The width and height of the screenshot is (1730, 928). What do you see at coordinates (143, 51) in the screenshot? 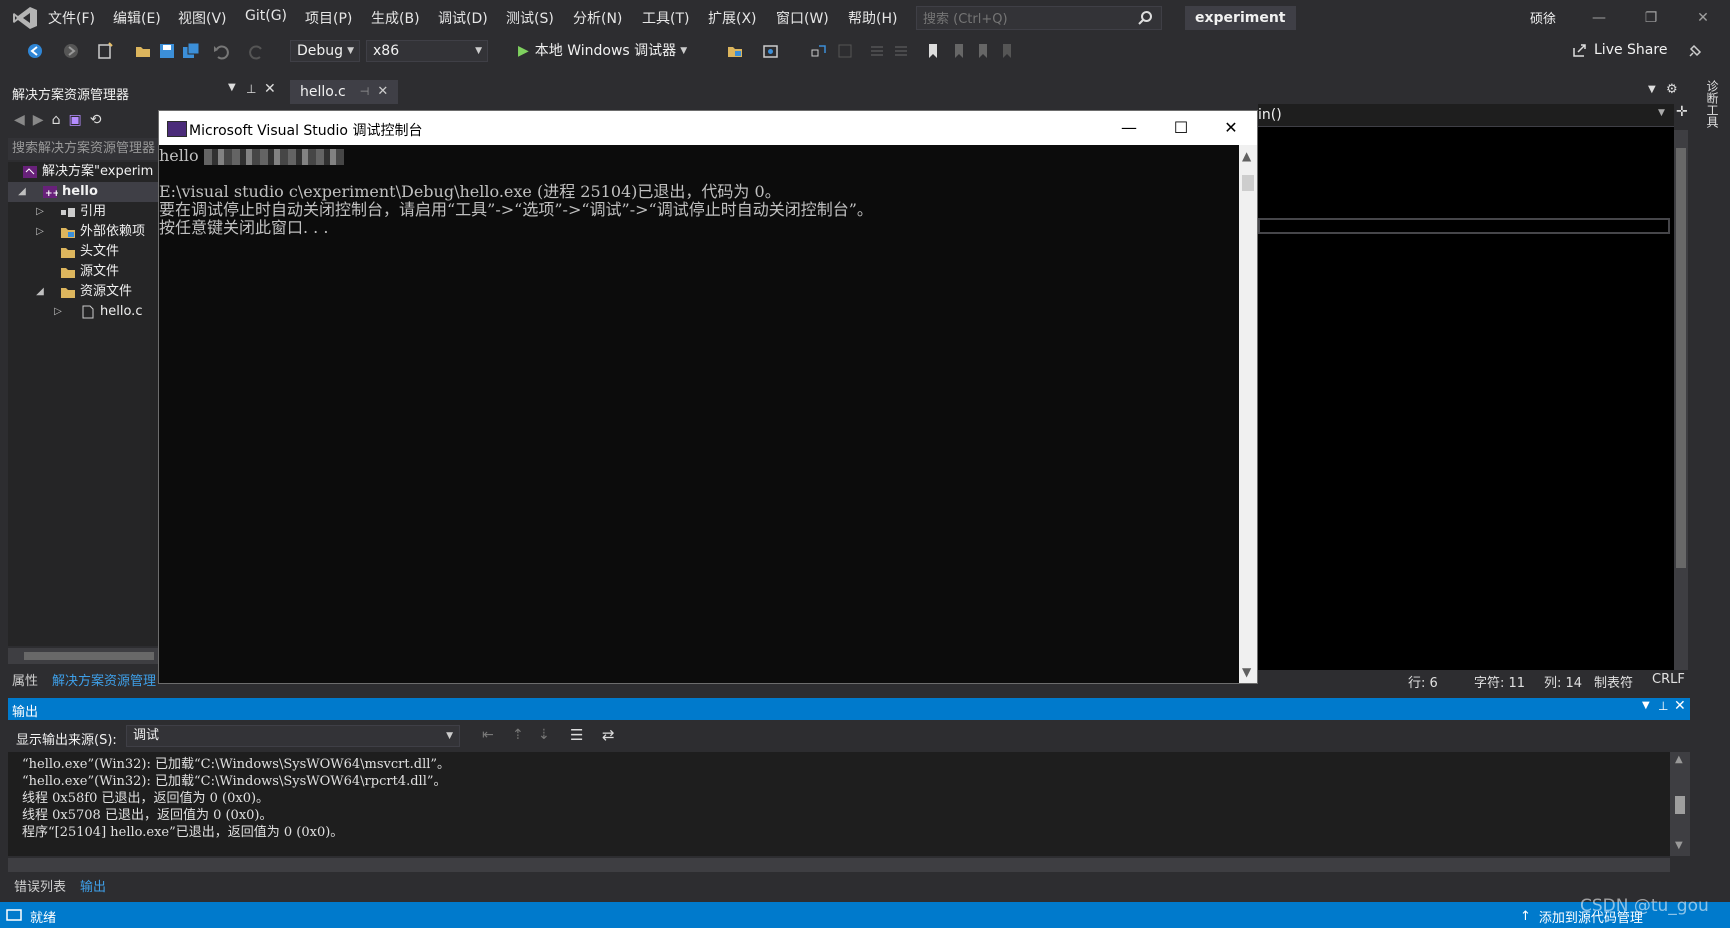
I see `open-folder-icon` at bounding box center [143, 51].